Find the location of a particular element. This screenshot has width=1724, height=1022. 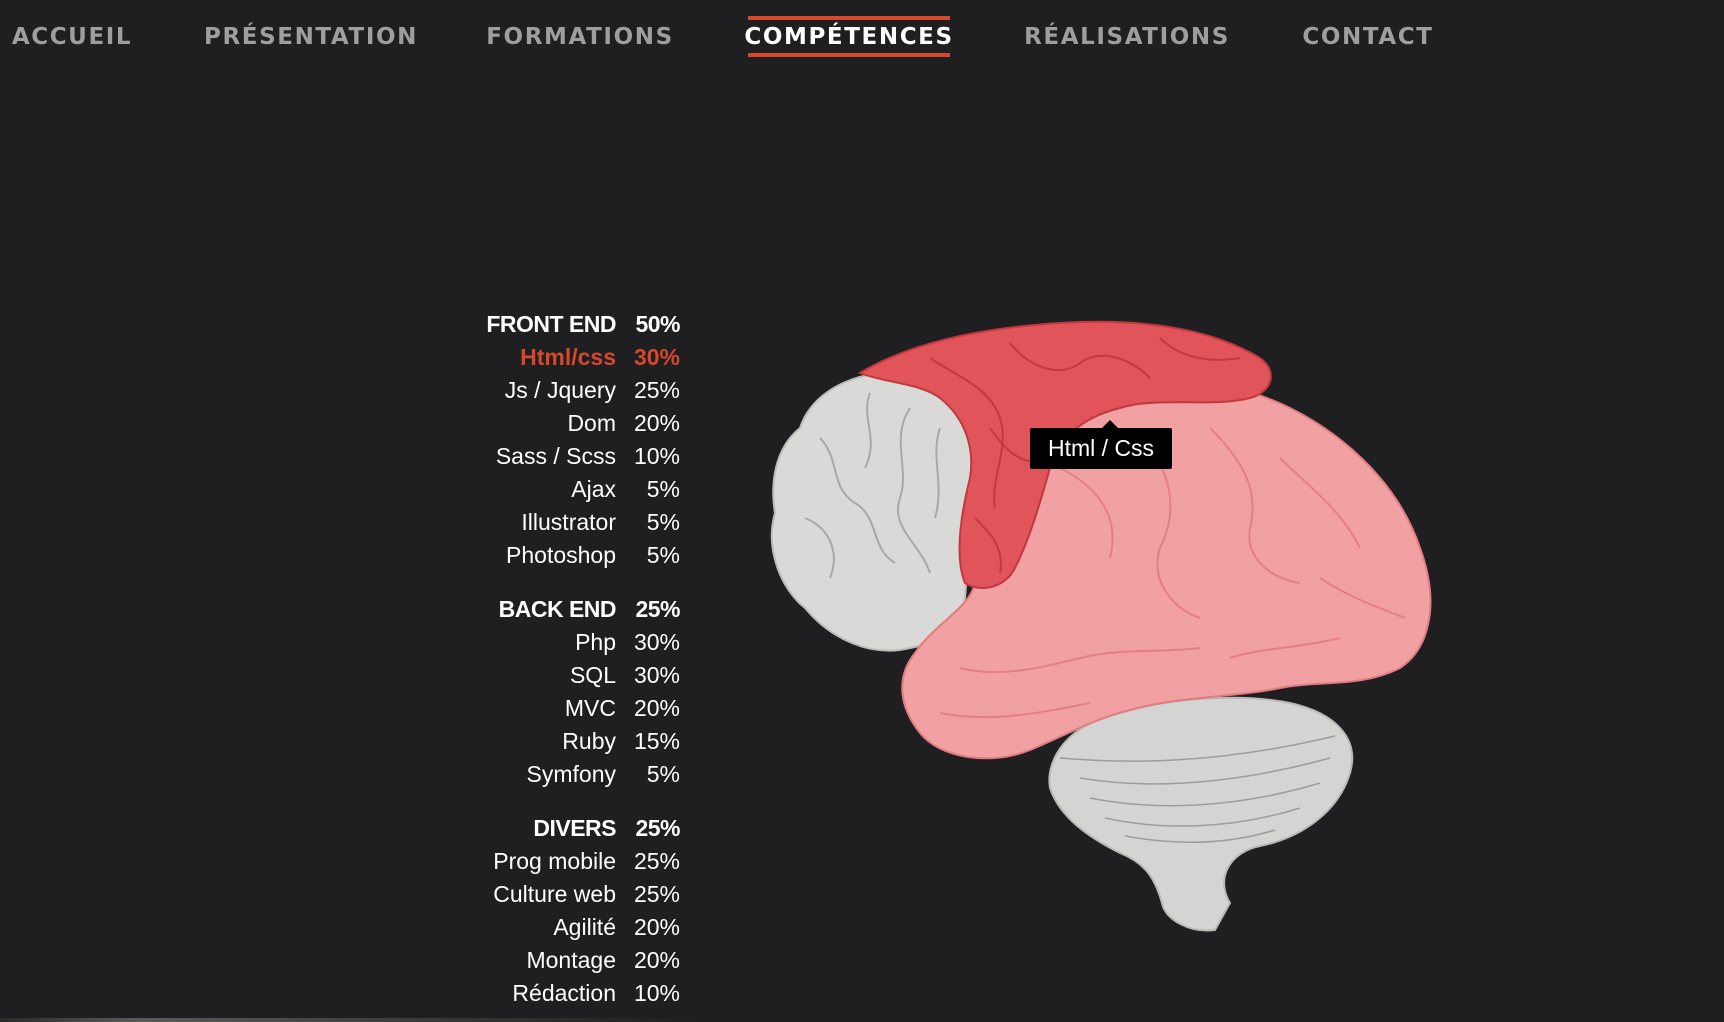

skill-name: Agilité is located at coordinates (584, 927).